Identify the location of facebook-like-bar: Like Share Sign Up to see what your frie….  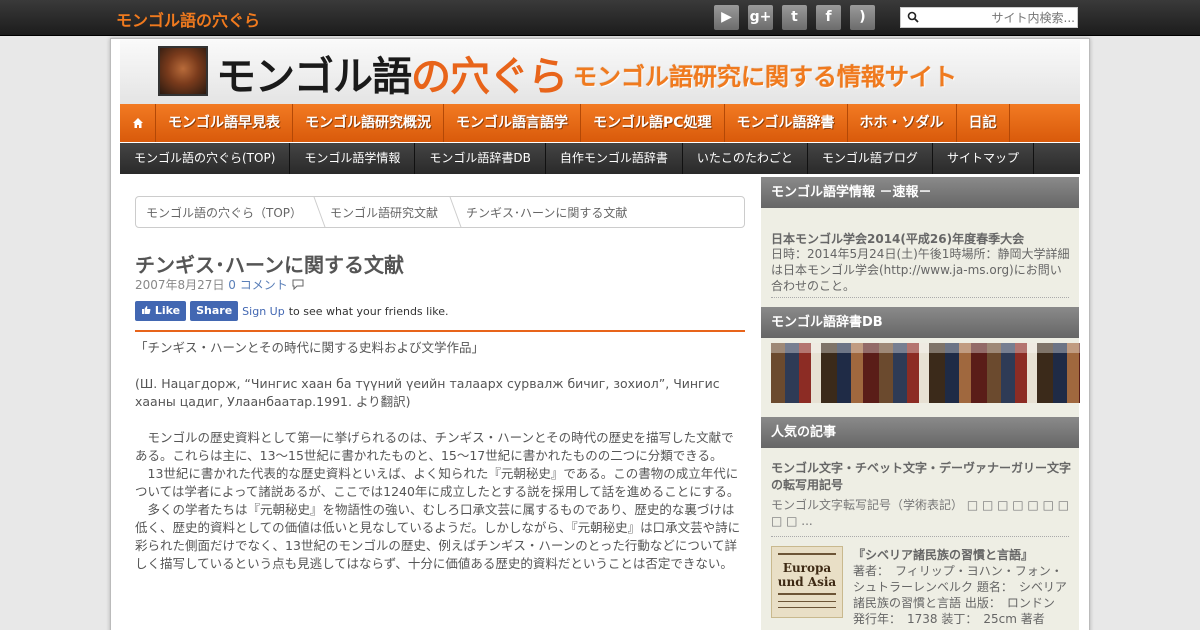
(292, 311).